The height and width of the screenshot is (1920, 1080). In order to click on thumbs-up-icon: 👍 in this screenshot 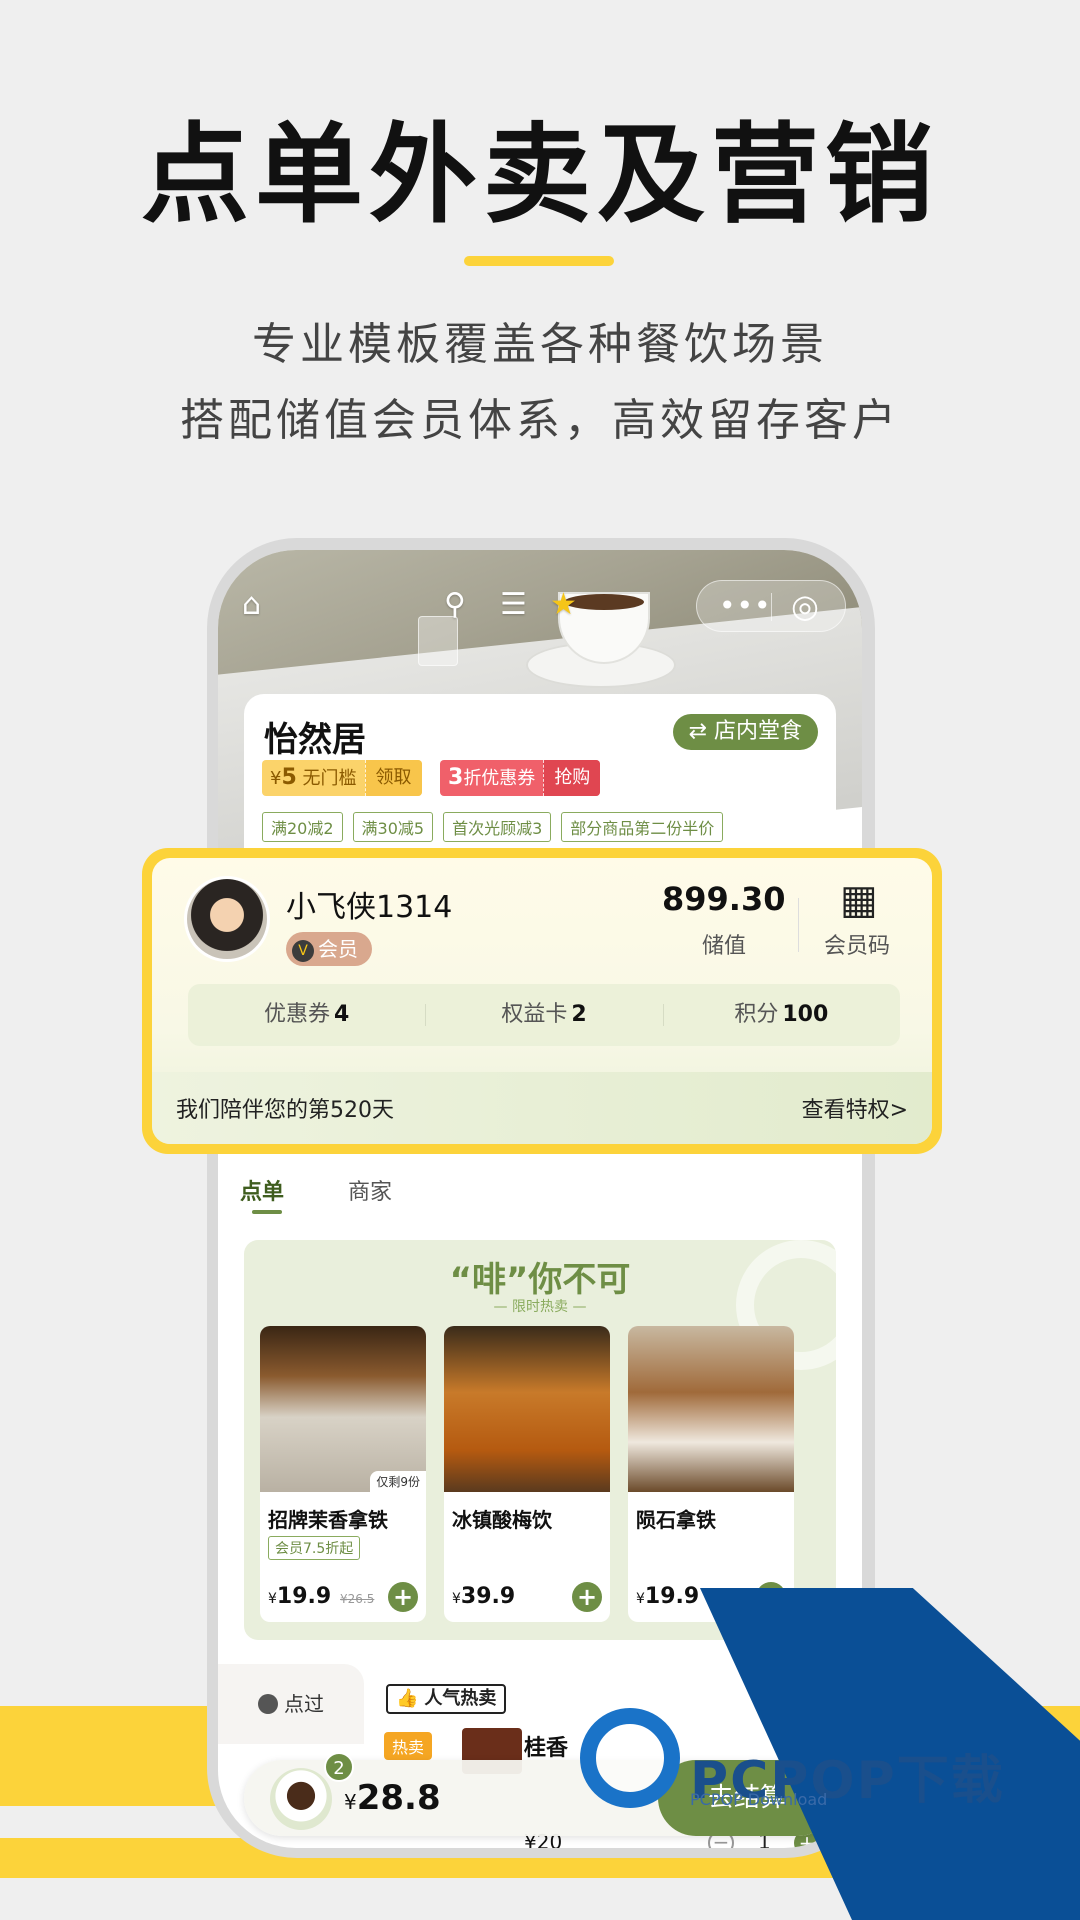, I will do `click(407, 1698)`.